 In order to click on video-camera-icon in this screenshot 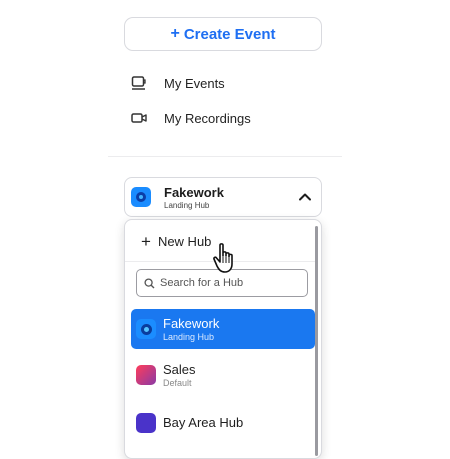, I will do `click(139, 118)`.